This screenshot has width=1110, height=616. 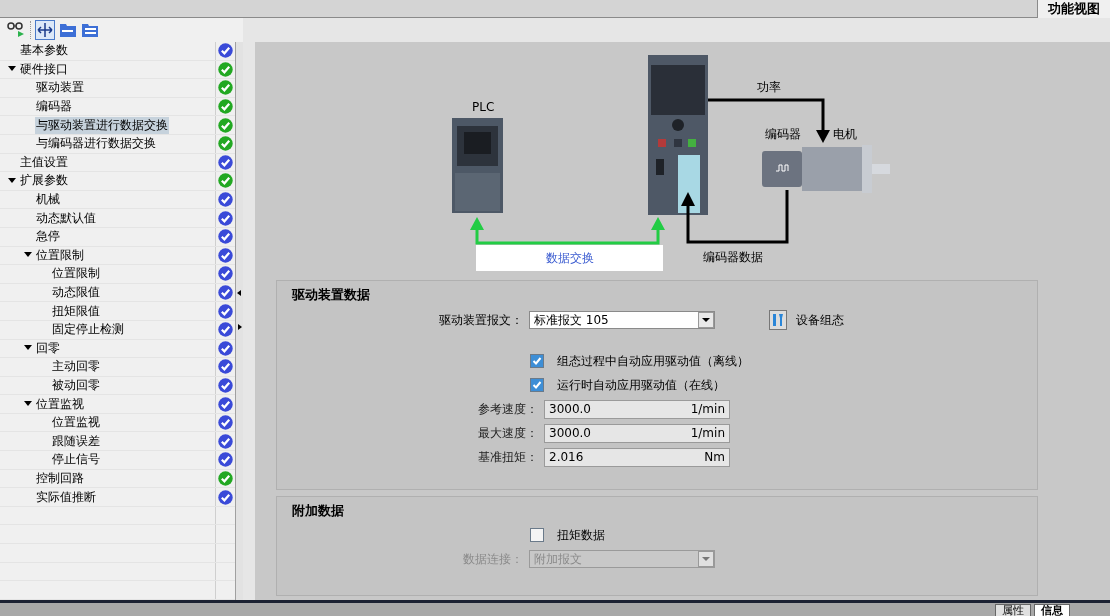 What do you see at coordinates (778, 320) in the screenshot?
I see `tools-icon` at bounding box center [778, 320].